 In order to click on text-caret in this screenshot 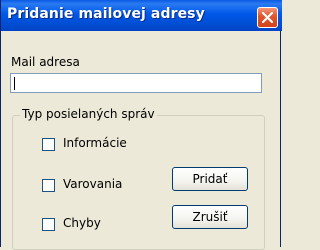, I will do `click(14, 83)`.